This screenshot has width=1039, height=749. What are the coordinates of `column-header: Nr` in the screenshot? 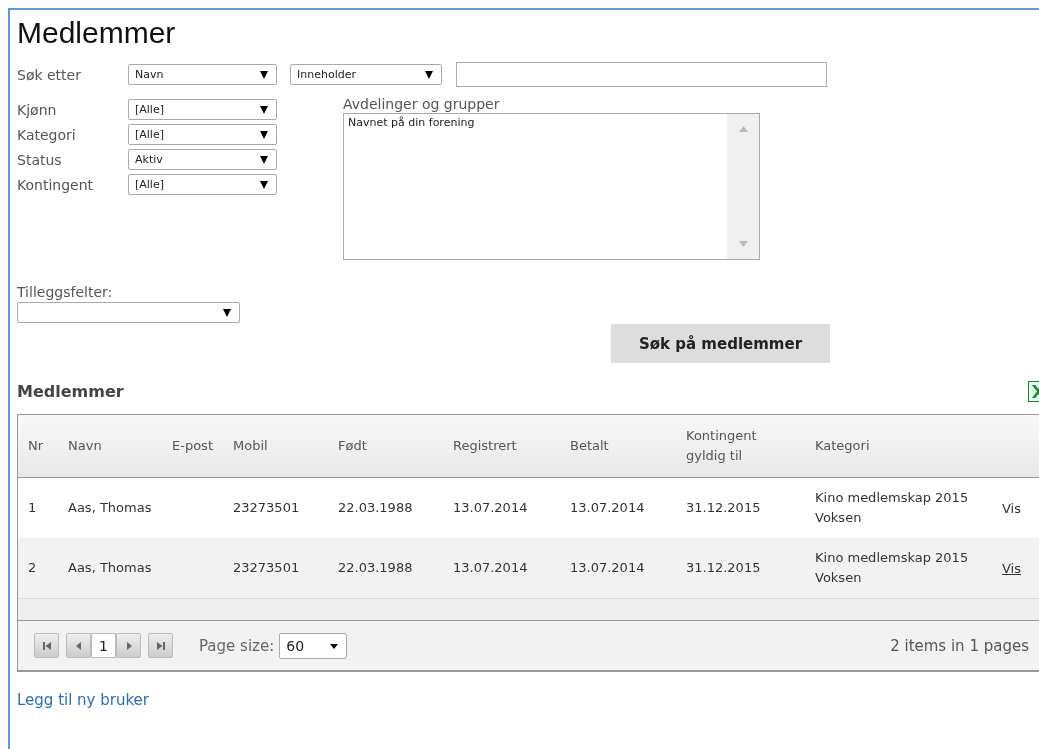 It's located at (48, 446).